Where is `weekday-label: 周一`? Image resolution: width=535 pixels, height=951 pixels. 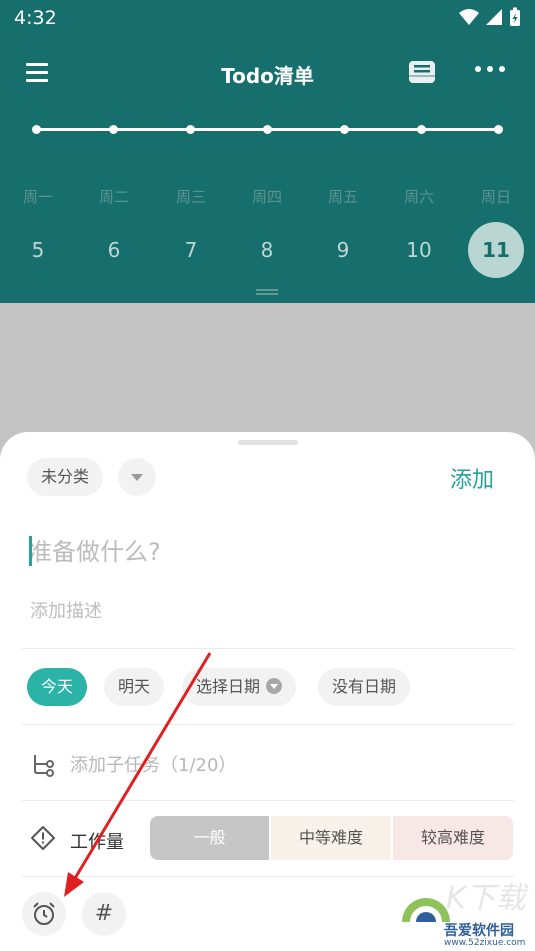
weekday-label: 周一 is located at coordinates (37, 197).